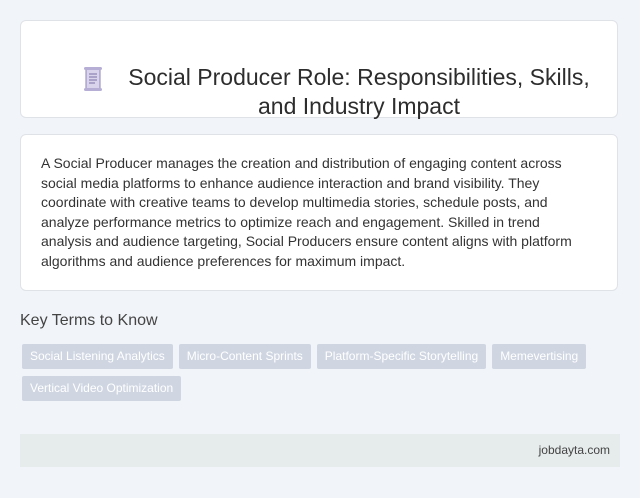 This screenshot has width=640, height=498. I want to click on tag-vertical-video-optimization: Vertical Video Optimization, so click(102, 388).